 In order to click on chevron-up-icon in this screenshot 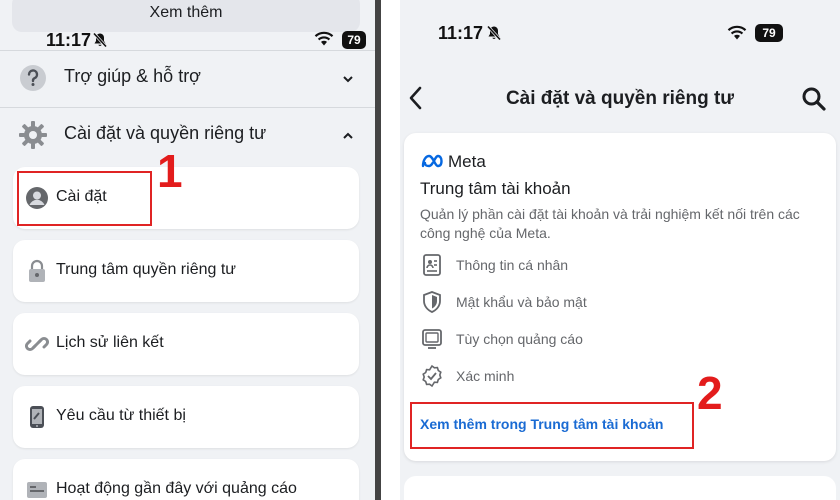, I will do `click(348, 136)`.